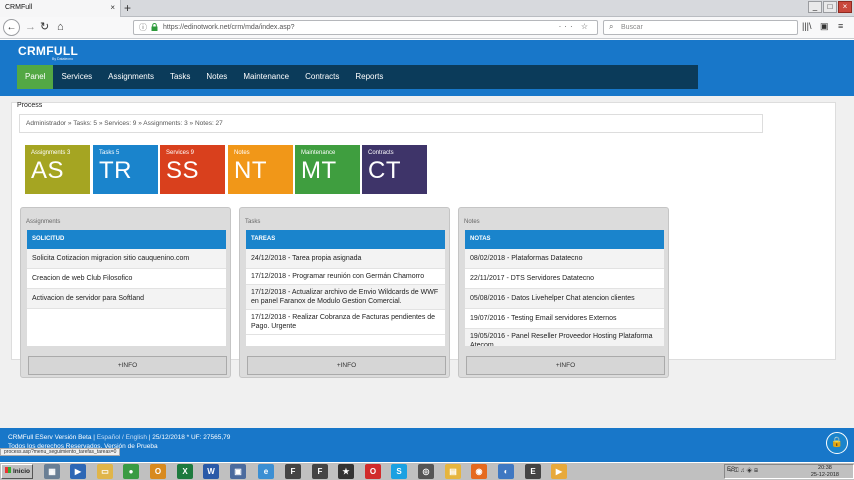 The image size is (854, 480). What do you see at coordinates (346, 471) in the screenshot?
I see `star-app-icon: ★` at bounding box center [346, 471].